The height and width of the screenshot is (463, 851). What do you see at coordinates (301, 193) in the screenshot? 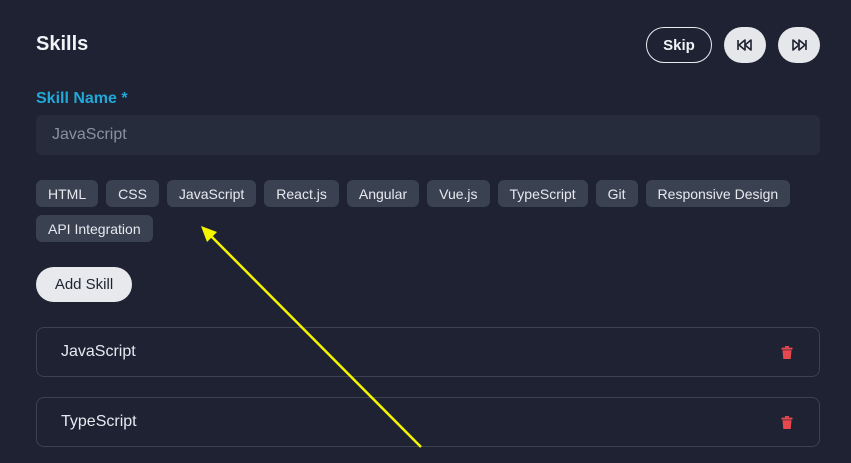
I see `suggestion-tag: React.js` at bounding box center [301, 193].